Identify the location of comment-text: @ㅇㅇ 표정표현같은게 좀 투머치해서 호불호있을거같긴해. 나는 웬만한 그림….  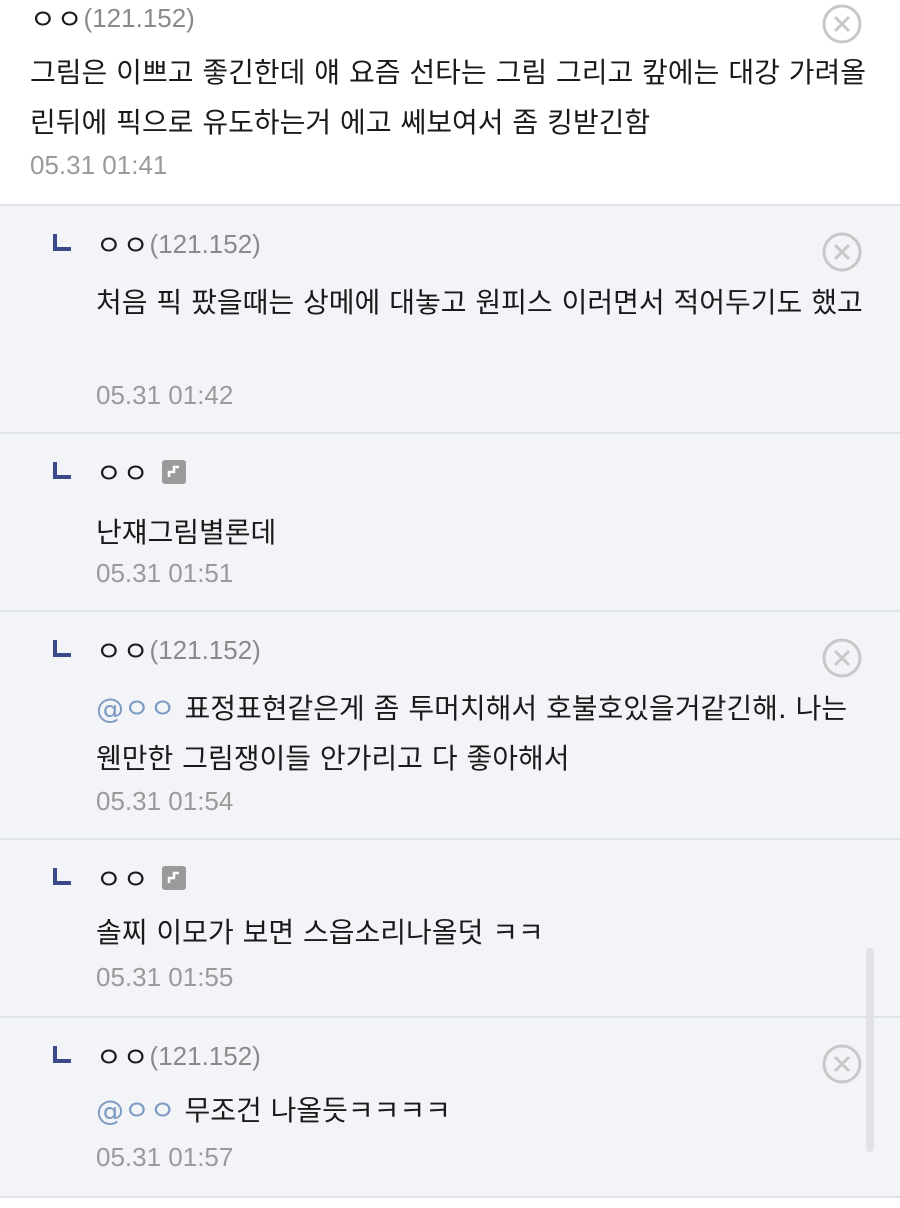
(481, 734).